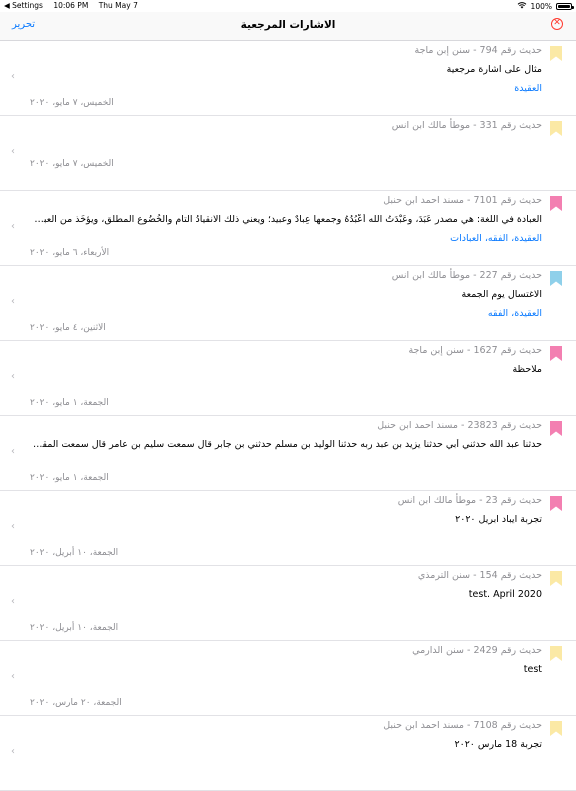 The height and width of the screenshot is (791, 576). Describe the element at coordinates (565, 6) in the screenshot. I see `battery-icon` at that location.